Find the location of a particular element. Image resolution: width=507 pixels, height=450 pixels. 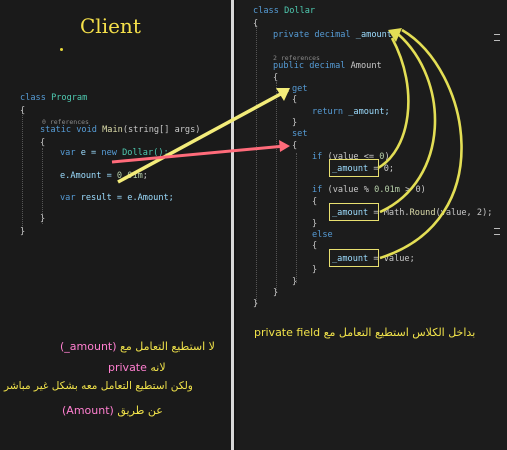

arrow-to-get is located at coordinates (203, 136).